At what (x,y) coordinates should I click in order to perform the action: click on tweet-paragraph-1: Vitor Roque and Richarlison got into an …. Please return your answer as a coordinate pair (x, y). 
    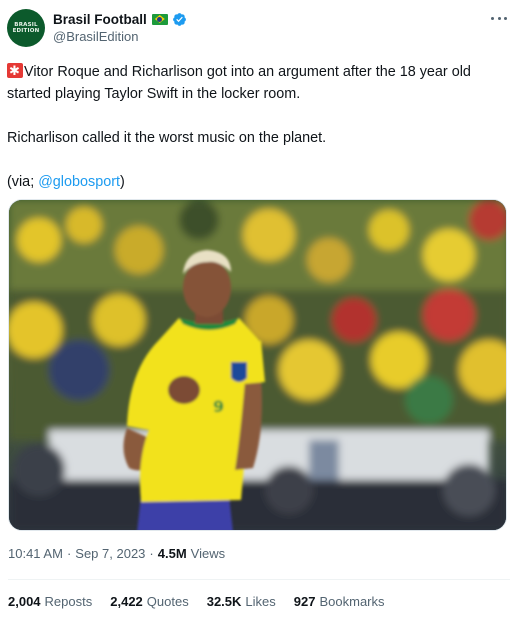
    Looking at the image, I should click on (260, 83).